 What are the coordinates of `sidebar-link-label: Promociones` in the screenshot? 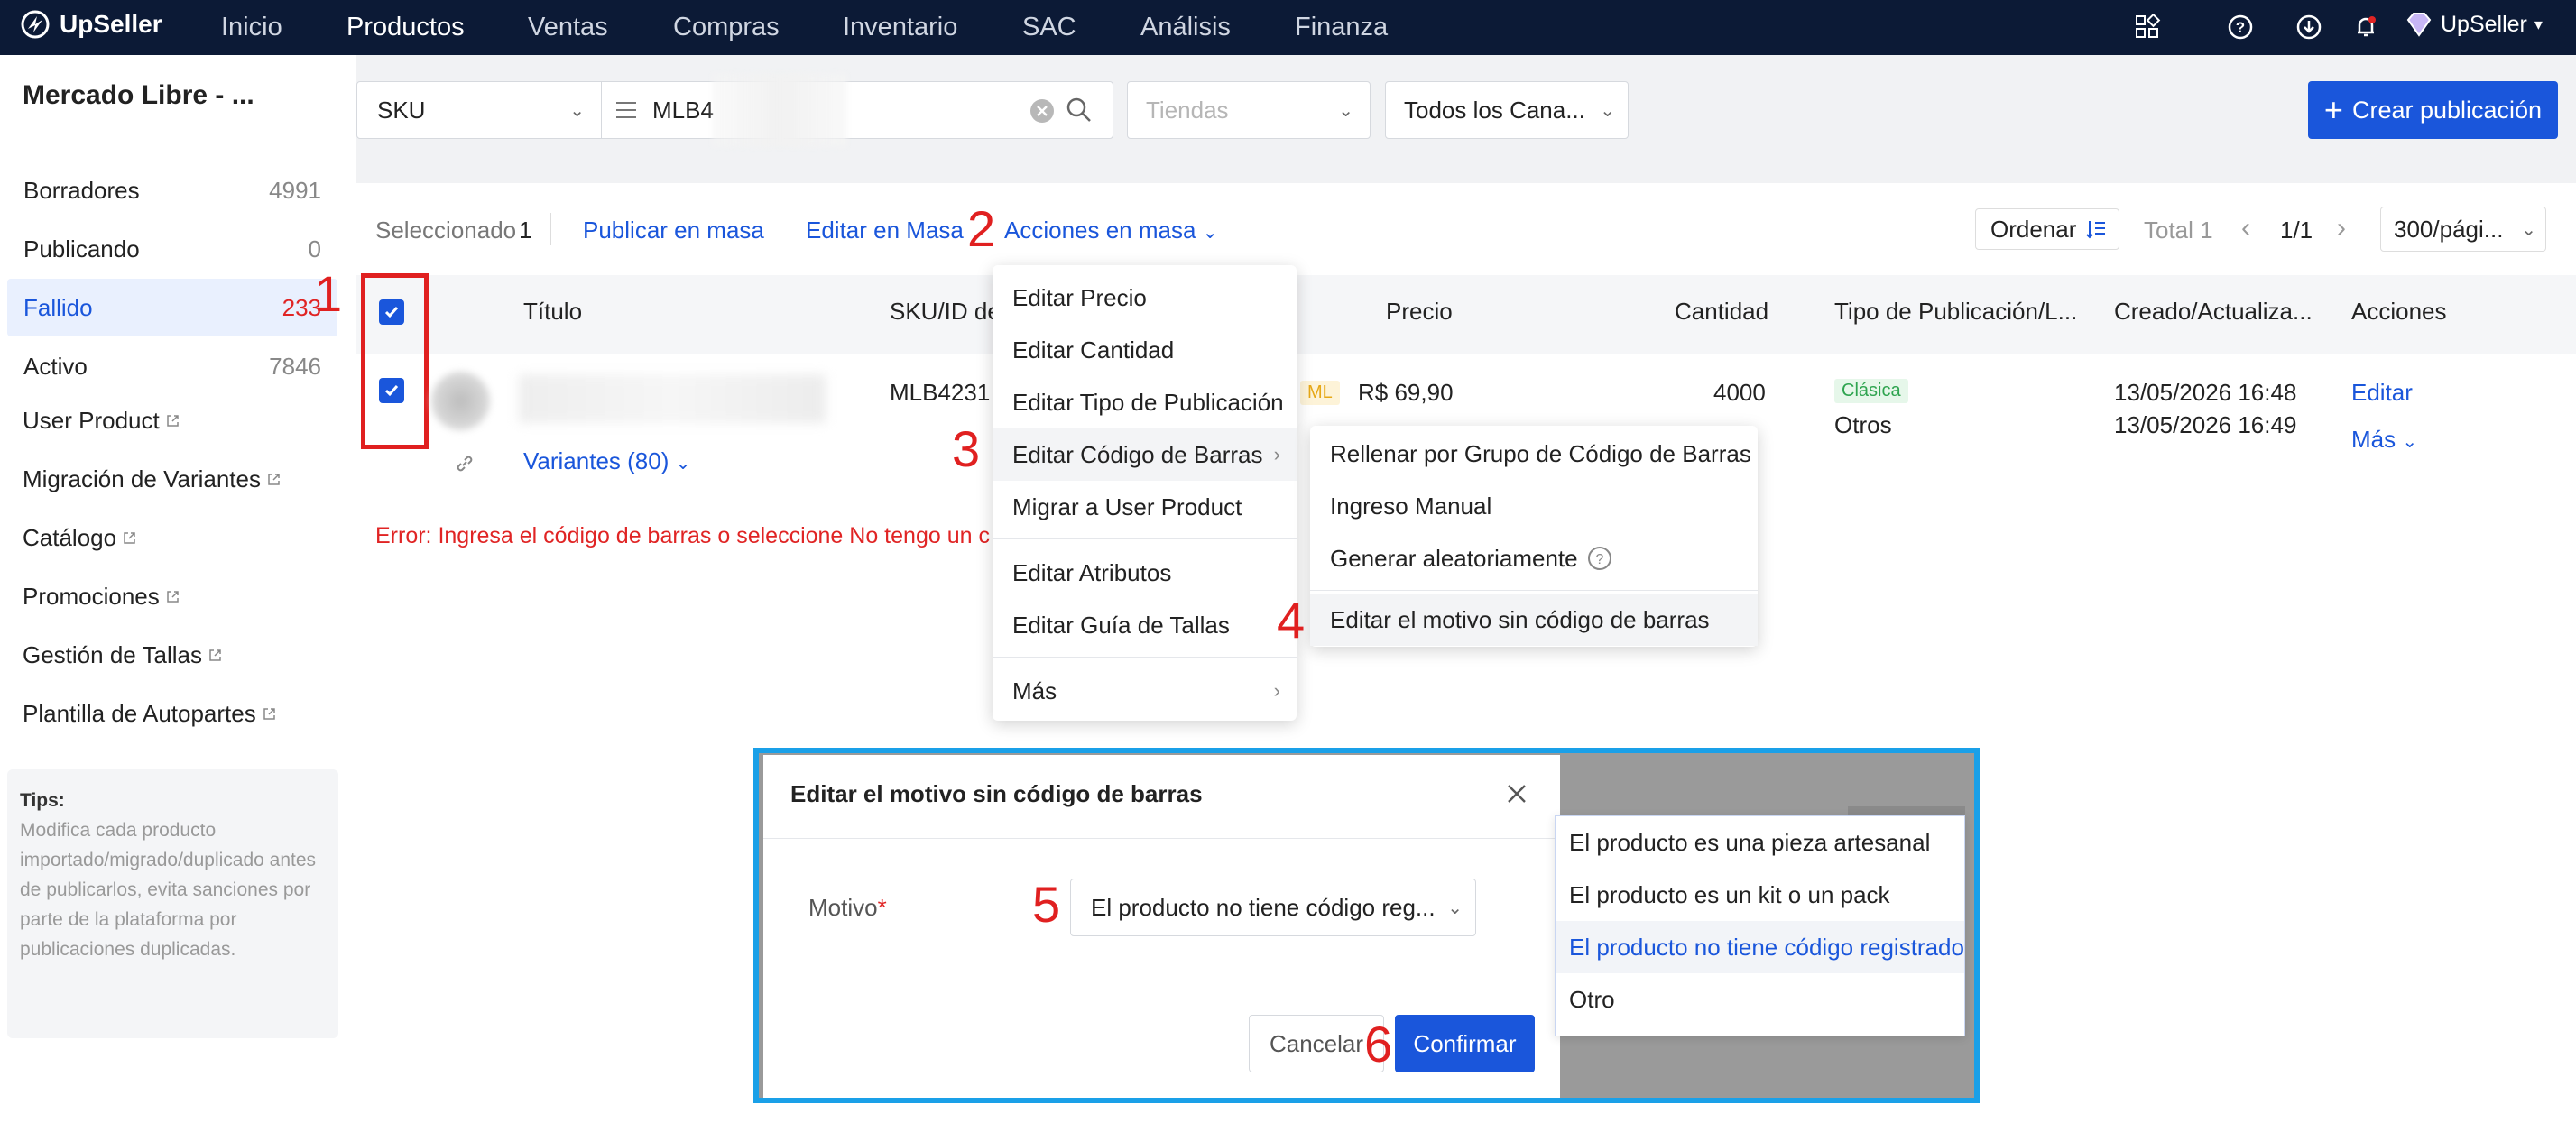 It's located at (91, 596).